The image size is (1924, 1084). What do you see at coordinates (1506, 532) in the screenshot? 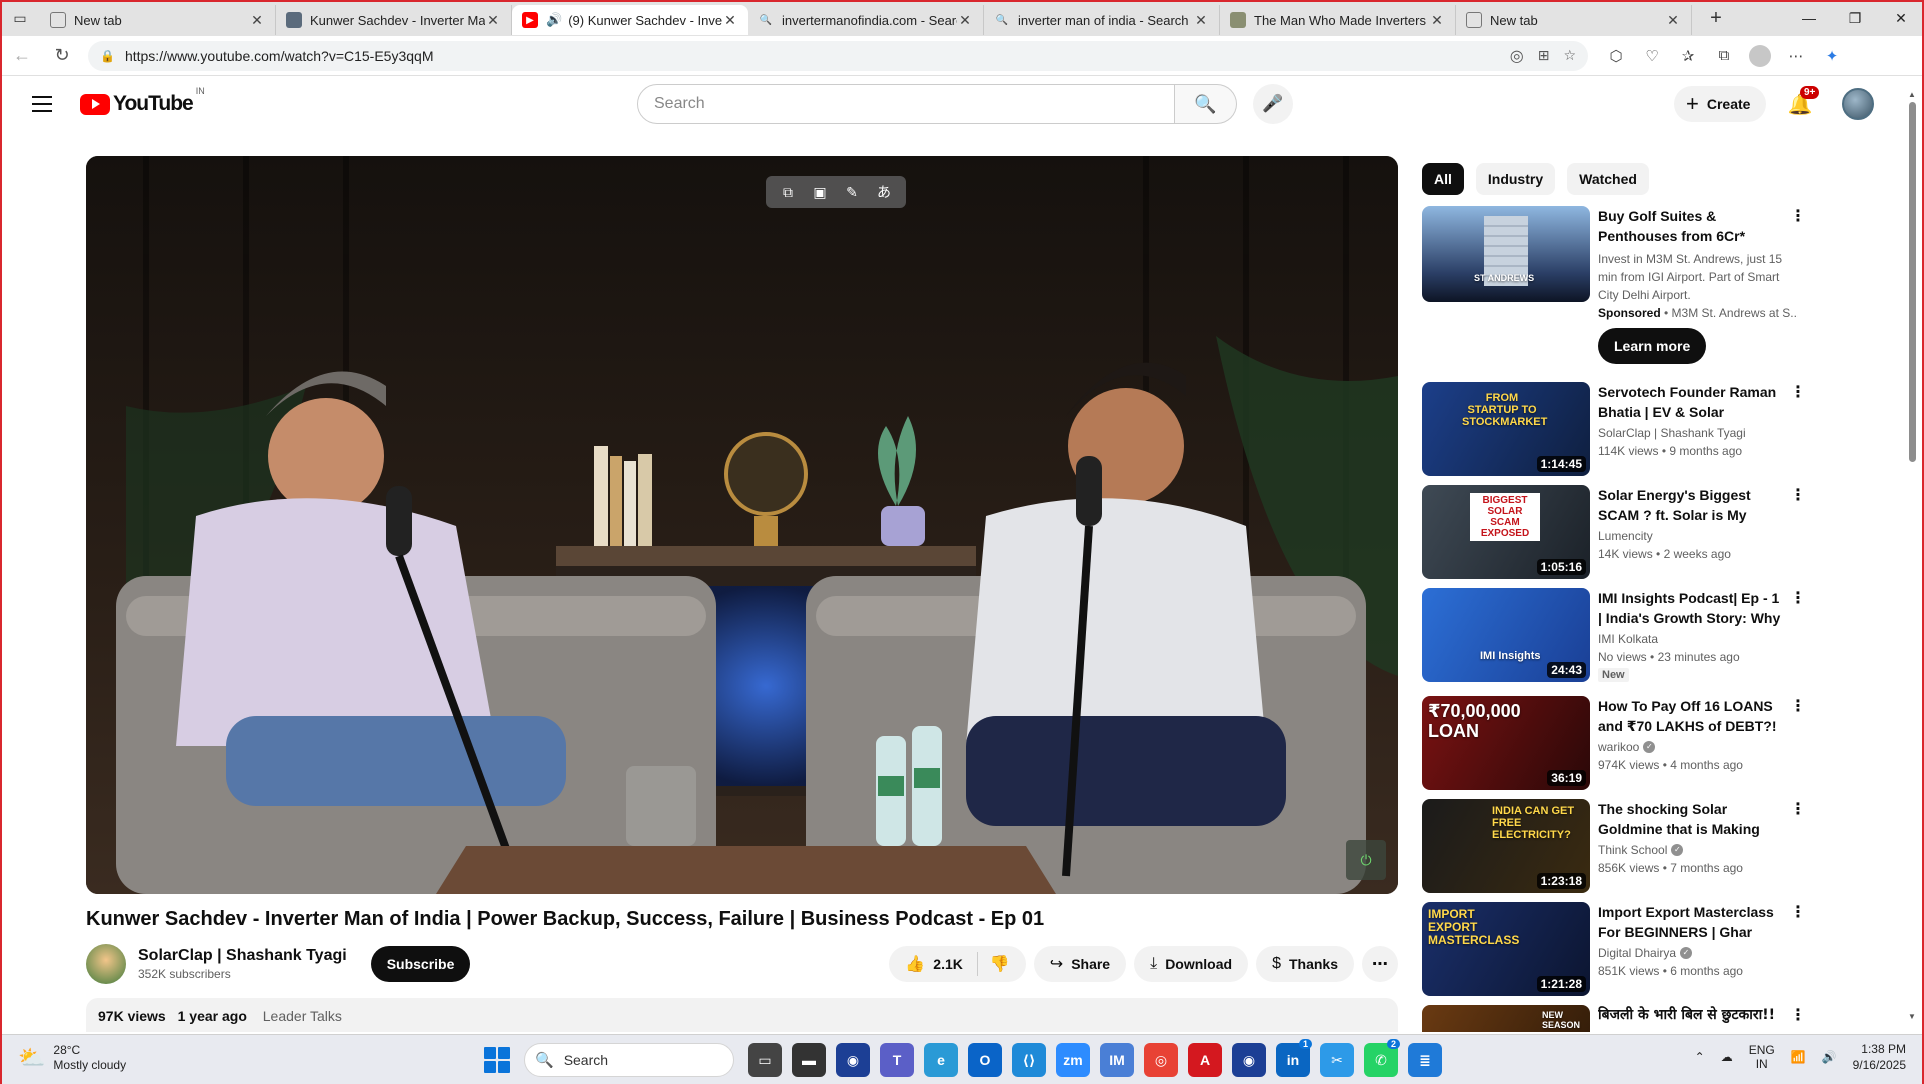
I see `video-thumbnail: BIGGEST SOLAR SCAM EXPOSED 1:05:16` at bounding box center [1506, 532].